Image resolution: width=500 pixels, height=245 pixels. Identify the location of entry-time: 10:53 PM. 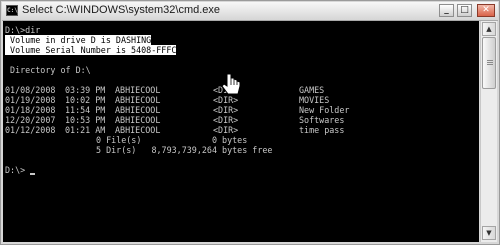
(85, 120).